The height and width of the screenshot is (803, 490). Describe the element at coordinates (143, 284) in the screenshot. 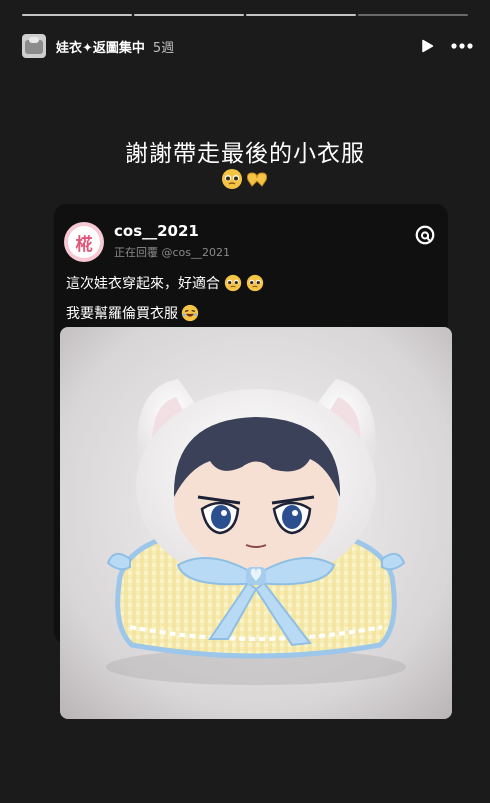

I see `post-text-line-1-text: 這次娃衣穿起來，好適合` at that location.